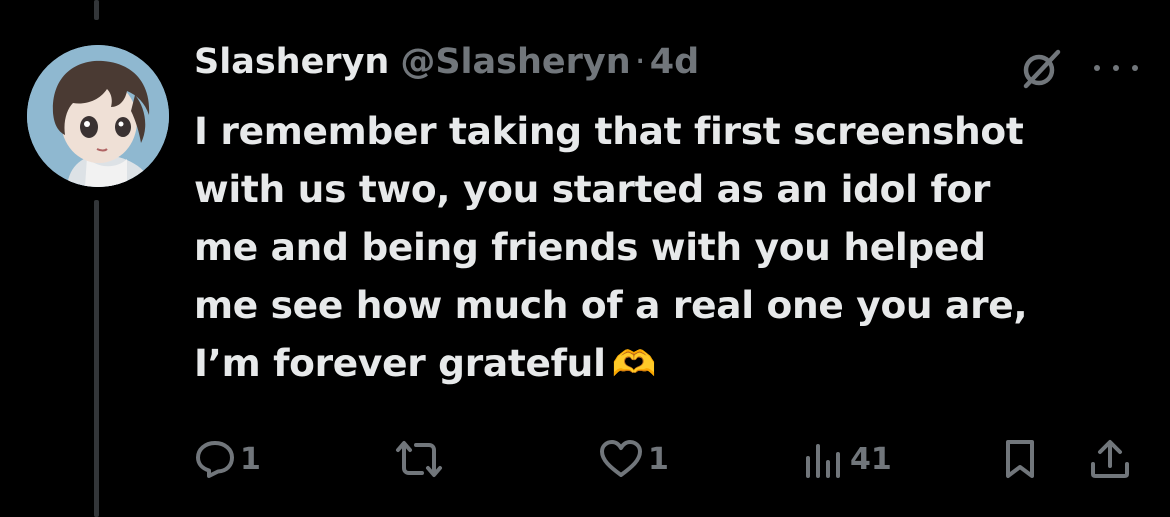  Describe the element at coordinates (621, 458) in the screenshot. I see `heart-icon` at that location.